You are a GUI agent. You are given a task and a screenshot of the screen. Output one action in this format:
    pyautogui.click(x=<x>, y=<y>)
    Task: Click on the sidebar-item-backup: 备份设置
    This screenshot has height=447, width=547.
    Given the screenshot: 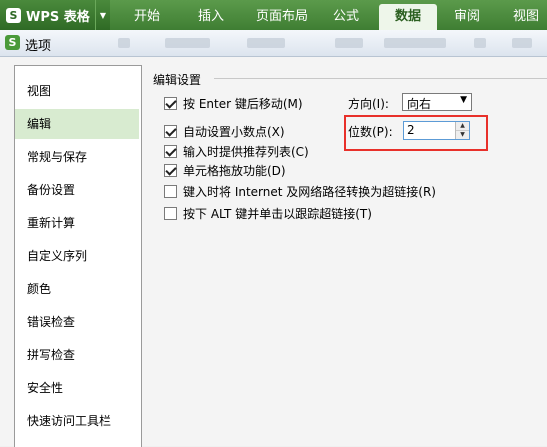 What is the action you would take?
    pyautogui.click(x=77, y=190)
    